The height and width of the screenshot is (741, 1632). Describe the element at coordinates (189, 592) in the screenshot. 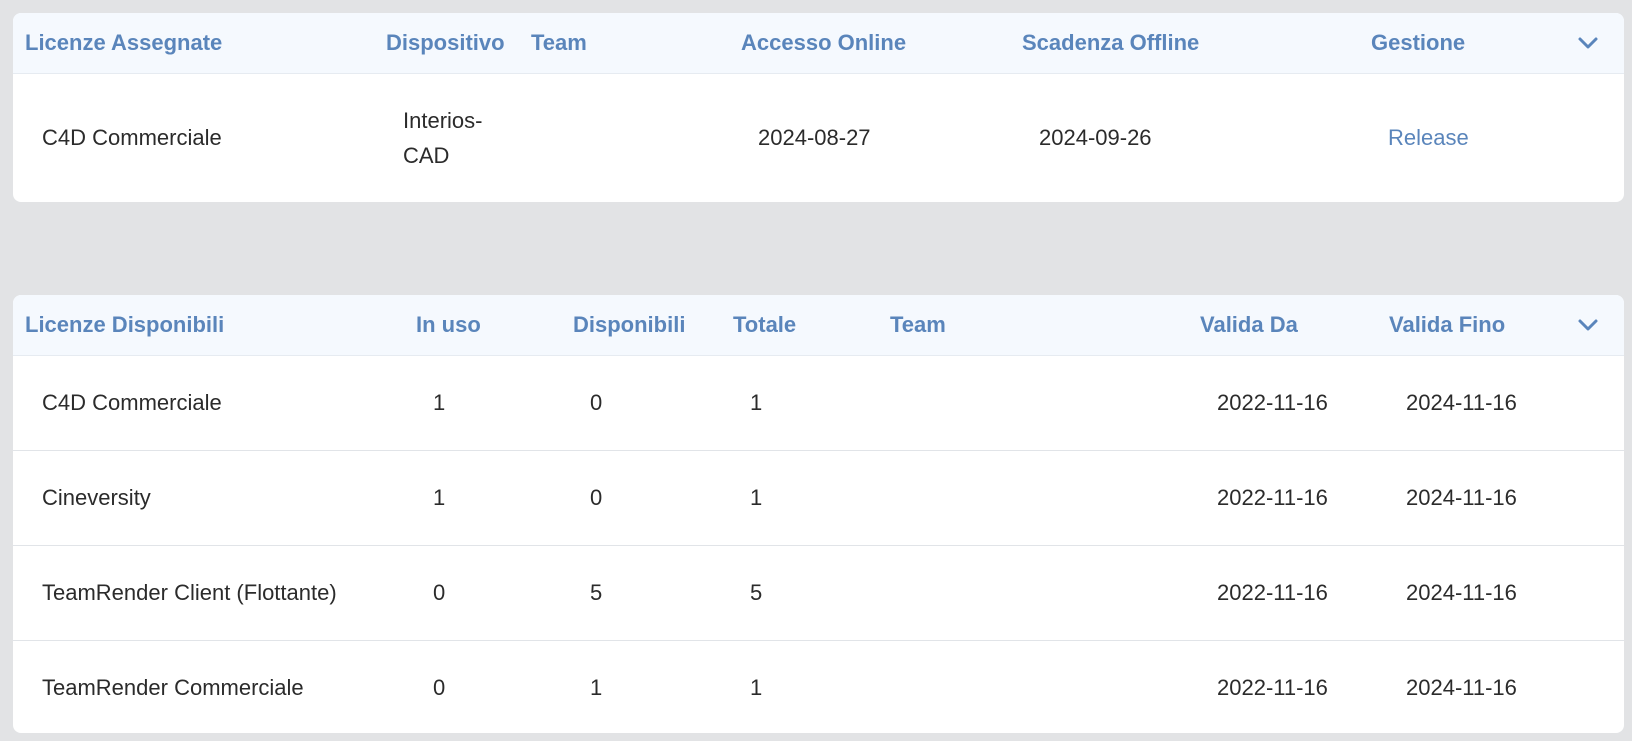

I see `cell-license: TeamRender Client (Flottante)` at that location.